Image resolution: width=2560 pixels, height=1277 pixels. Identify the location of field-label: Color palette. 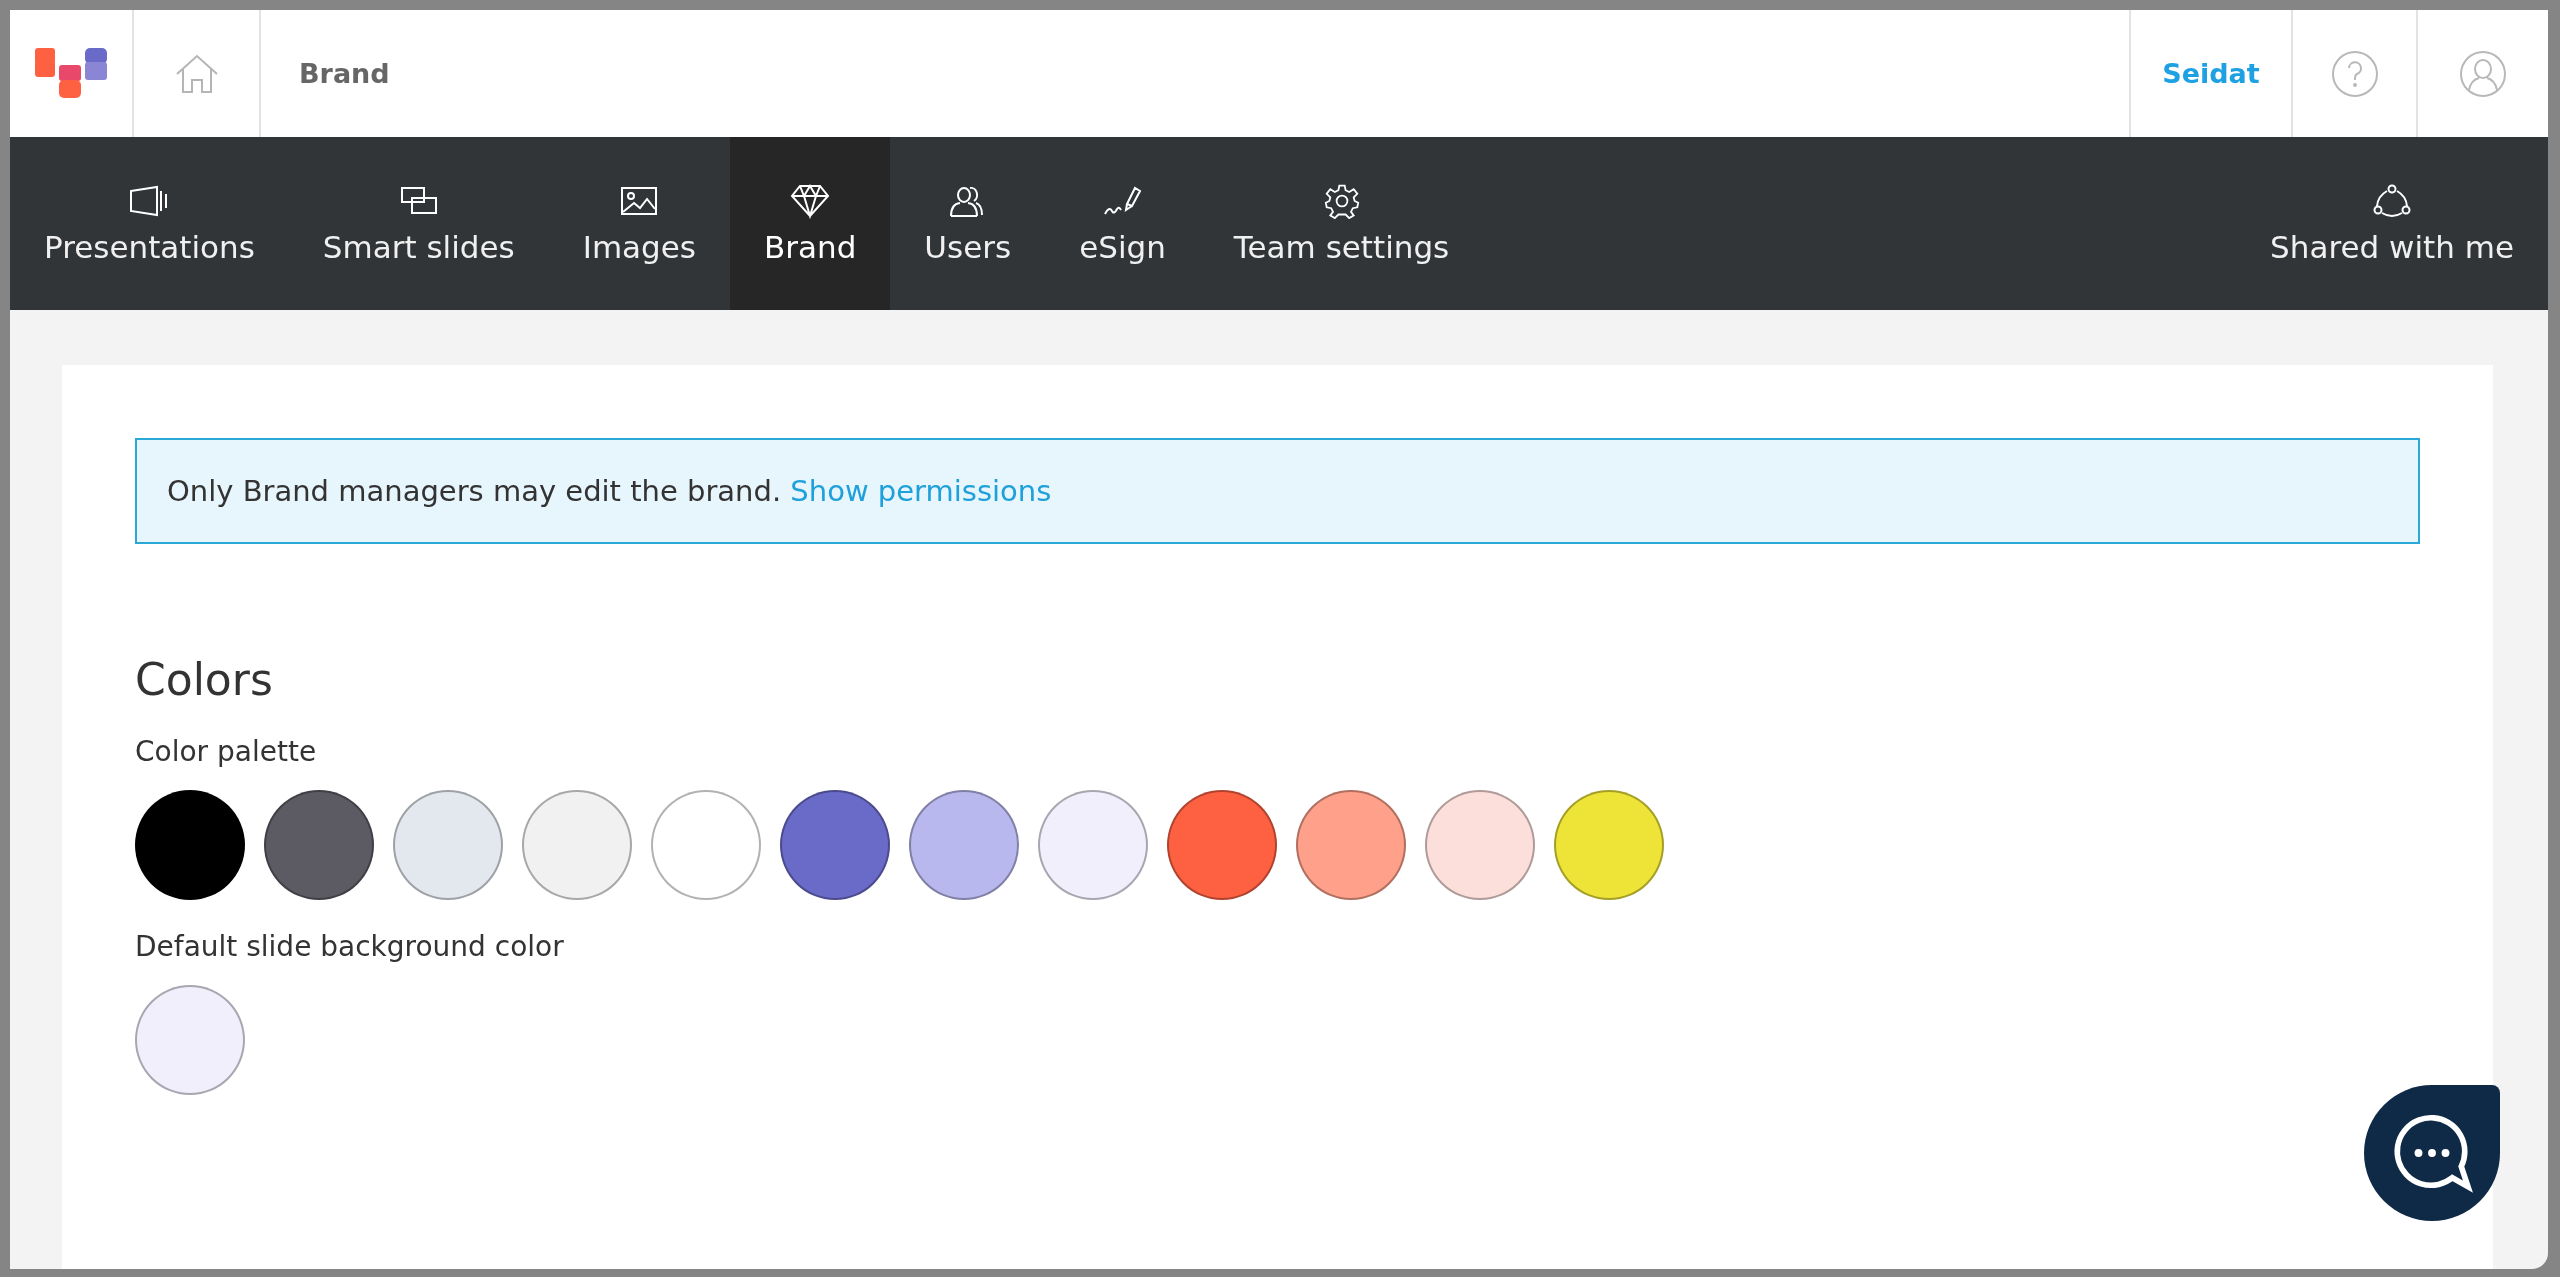
(226, 751).